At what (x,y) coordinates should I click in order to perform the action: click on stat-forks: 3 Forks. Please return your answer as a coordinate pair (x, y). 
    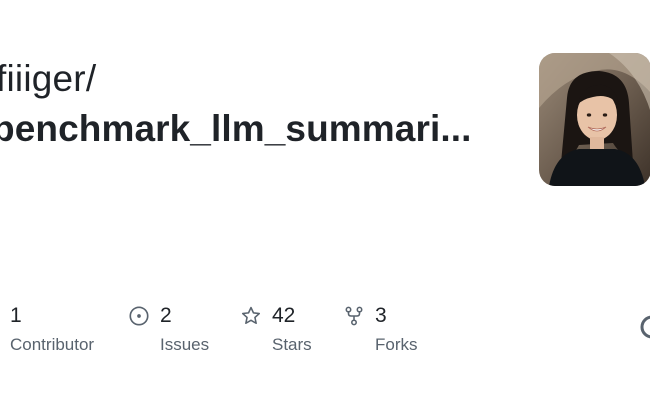
    Looking at the image, I should click on (380, 328).